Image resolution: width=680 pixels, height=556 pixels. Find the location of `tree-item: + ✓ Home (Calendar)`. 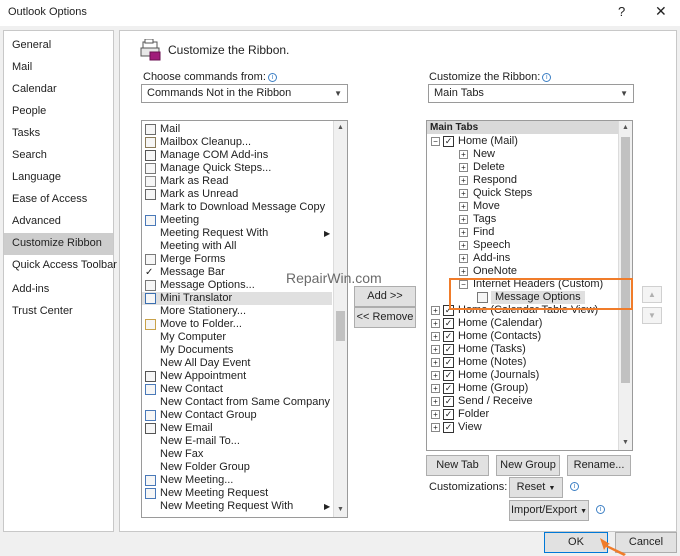

tree-item: + ✓ Home (Calendar) is located at coordinates (523, 323).